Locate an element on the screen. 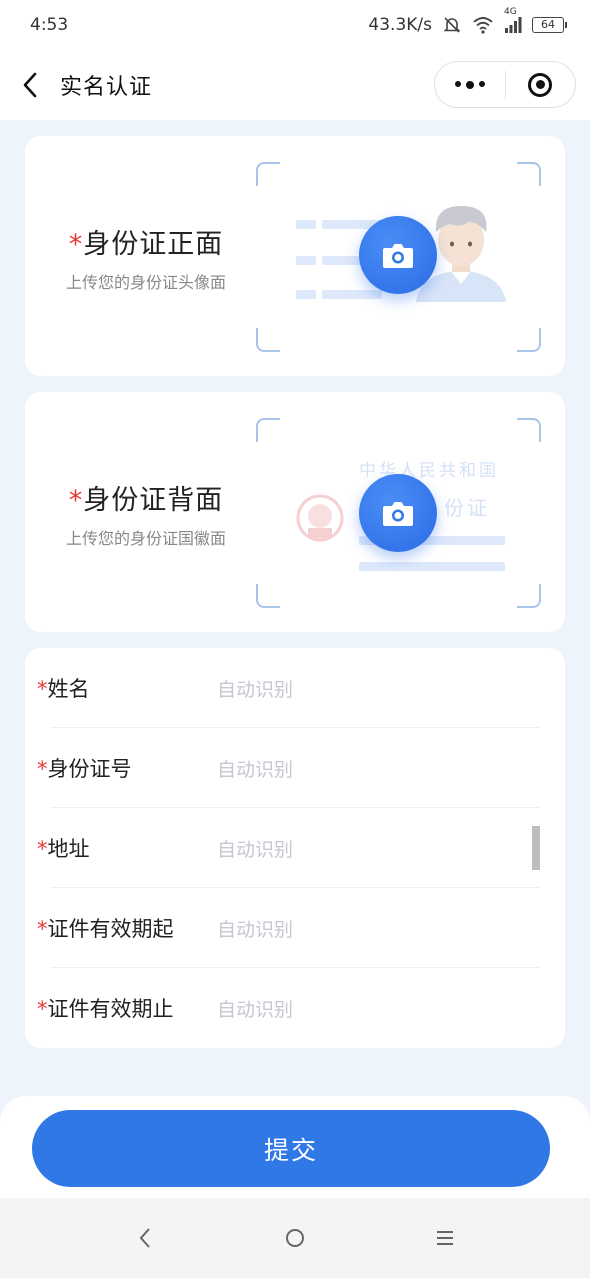 The width and height of the screenshot is (590, 1278). id-number-label: *身份证号 is located at coordinates (84, 768).